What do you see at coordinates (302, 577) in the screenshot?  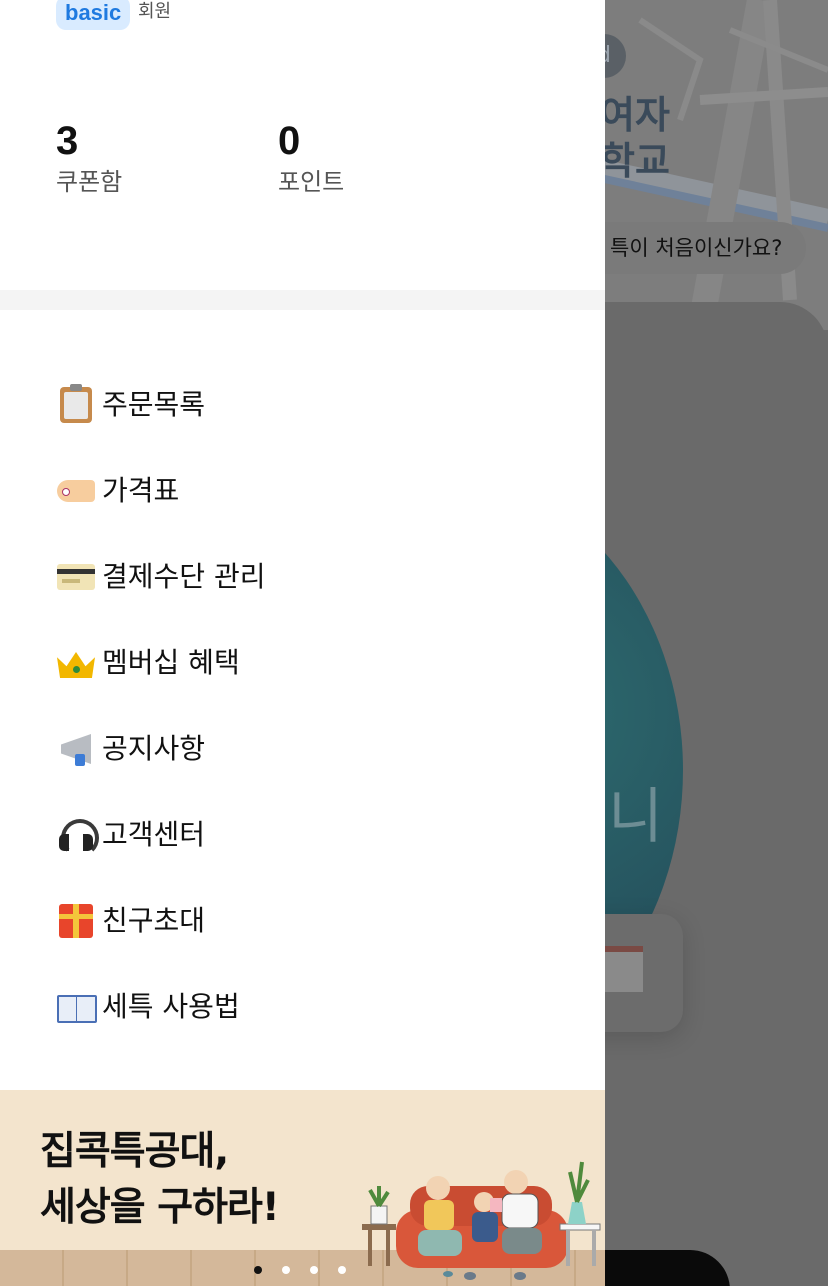 I see `menu-item-payment-methods: 결제수단 관리` at bounding box center [302, 577].